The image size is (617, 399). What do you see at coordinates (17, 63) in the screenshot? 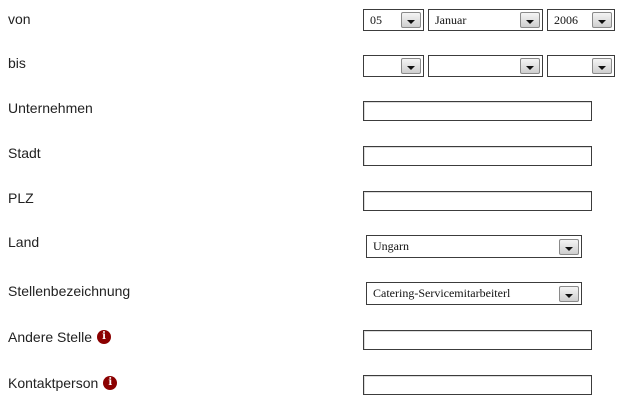
I see `bis-label: bis` at bounding box center [17, 63].